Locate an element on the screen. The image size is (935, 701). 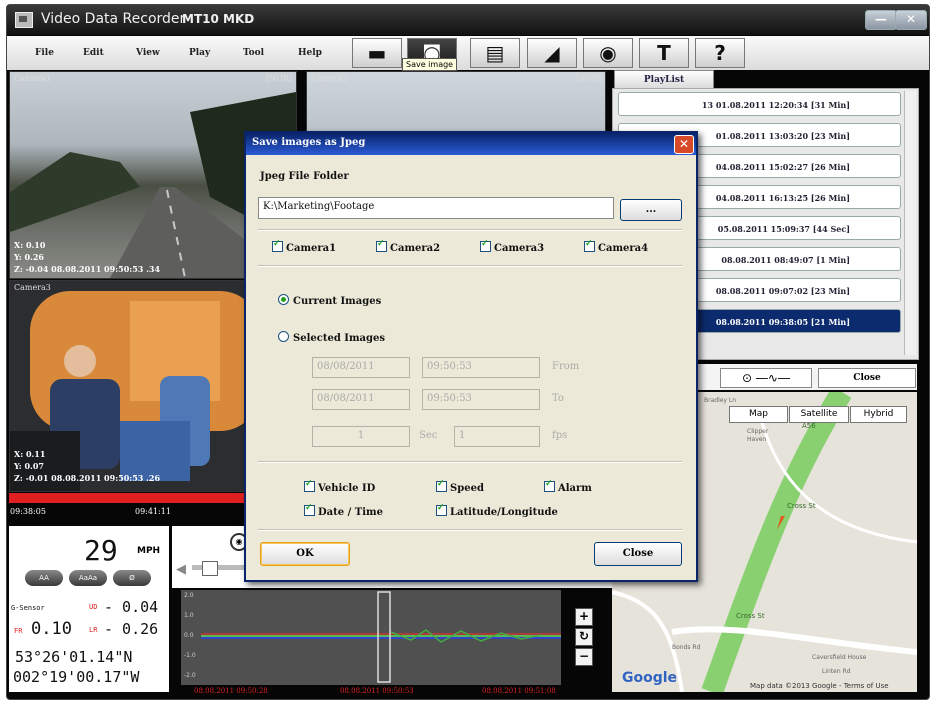
camera2-label: Camera2 is located at coordinates (329, 78).